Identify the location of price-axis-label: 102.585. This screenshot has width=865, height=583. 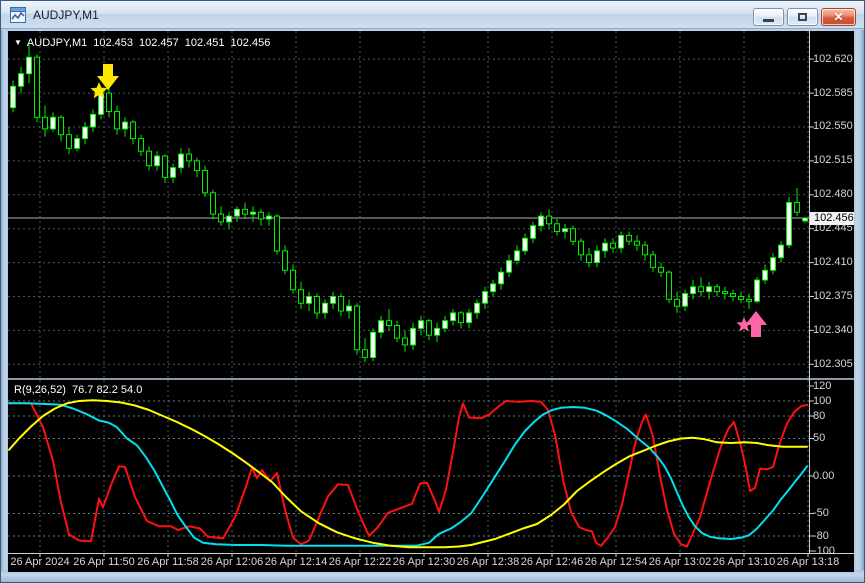
(833, 93).